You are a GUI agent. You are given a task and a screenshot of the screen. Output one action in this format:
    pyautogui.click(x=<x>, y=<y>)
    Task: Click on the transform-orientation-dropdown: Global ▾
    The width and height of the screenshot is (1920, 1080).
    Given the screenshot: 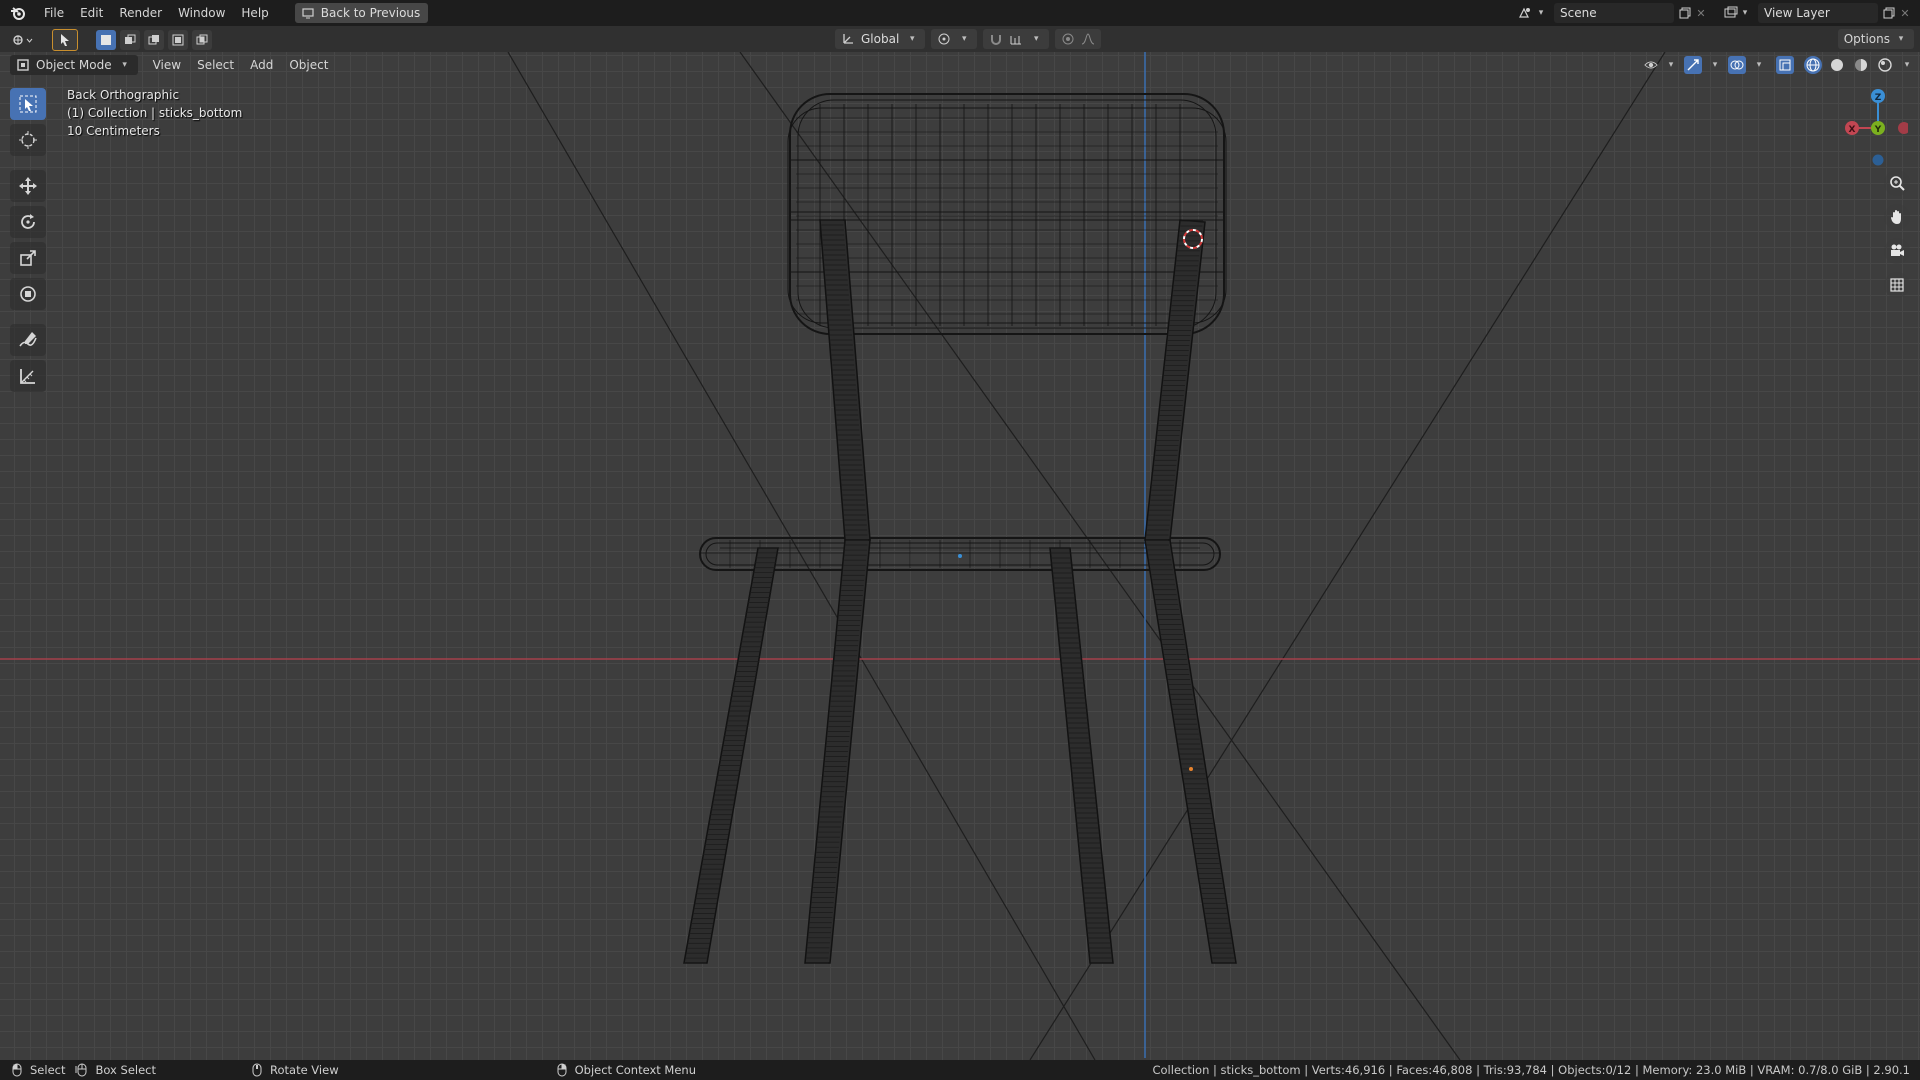 What is the action you would take?
    pyautogui.click(x=880, y=39)
    